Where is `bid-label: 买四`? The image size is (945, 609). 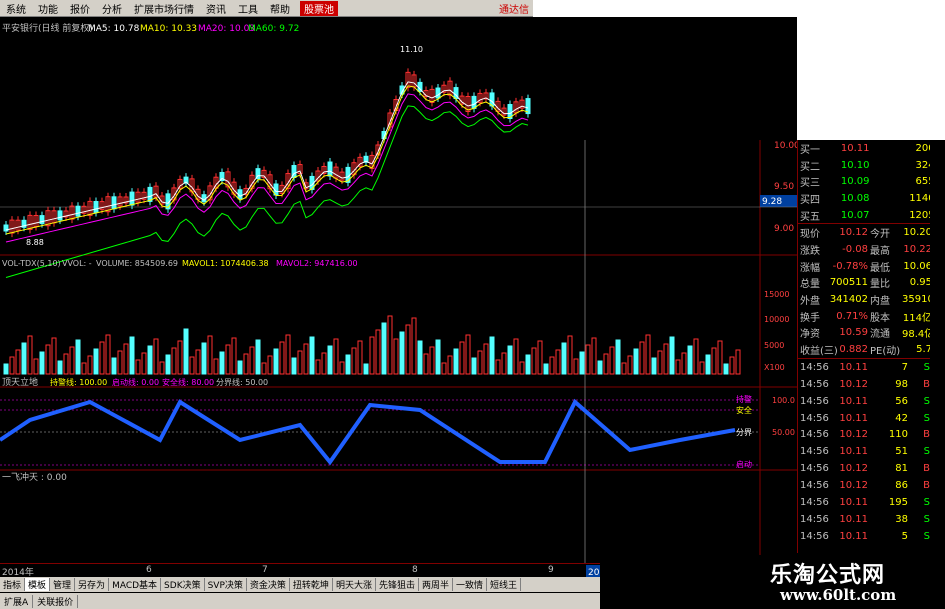 bid-label: 买四 is located at coordinates (810, 200).